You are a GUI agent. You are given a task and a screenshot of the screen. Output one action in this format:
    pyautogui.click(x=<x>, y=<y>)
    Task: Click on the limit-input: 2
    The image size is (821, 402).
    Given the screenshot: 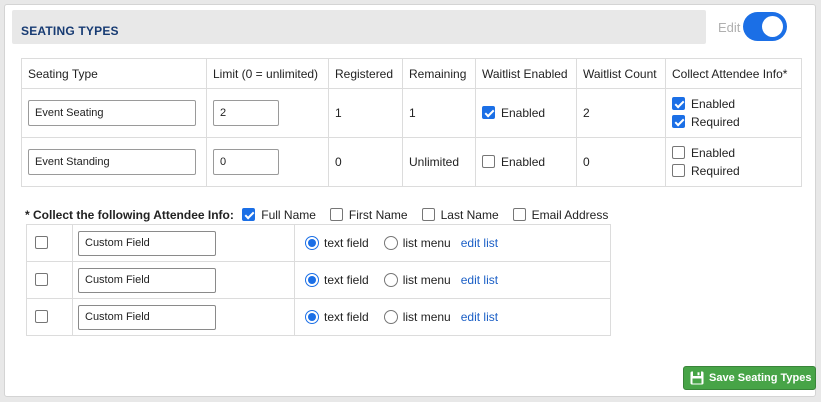 What is the action you would take?
    pyautogui.click(x=246, y=113)
    